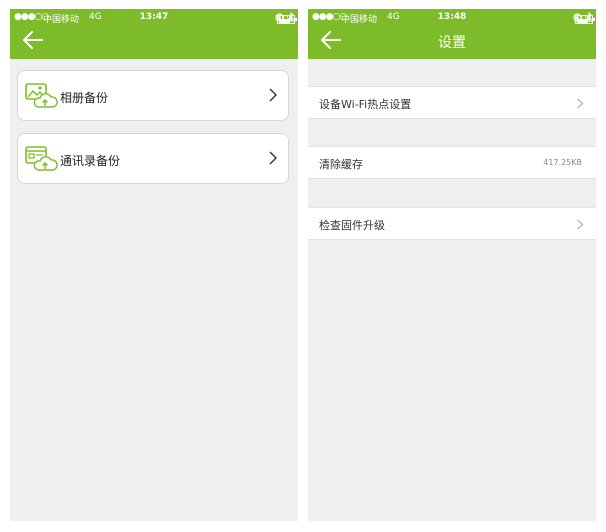 Image resolution: width=606 pixels, height=532 pixels. Describe the element at coordinates (452, 102) in the screenshot. I see `wifi-hotspot-settings-row: 设备Wi-Fi热点设置` at that location.